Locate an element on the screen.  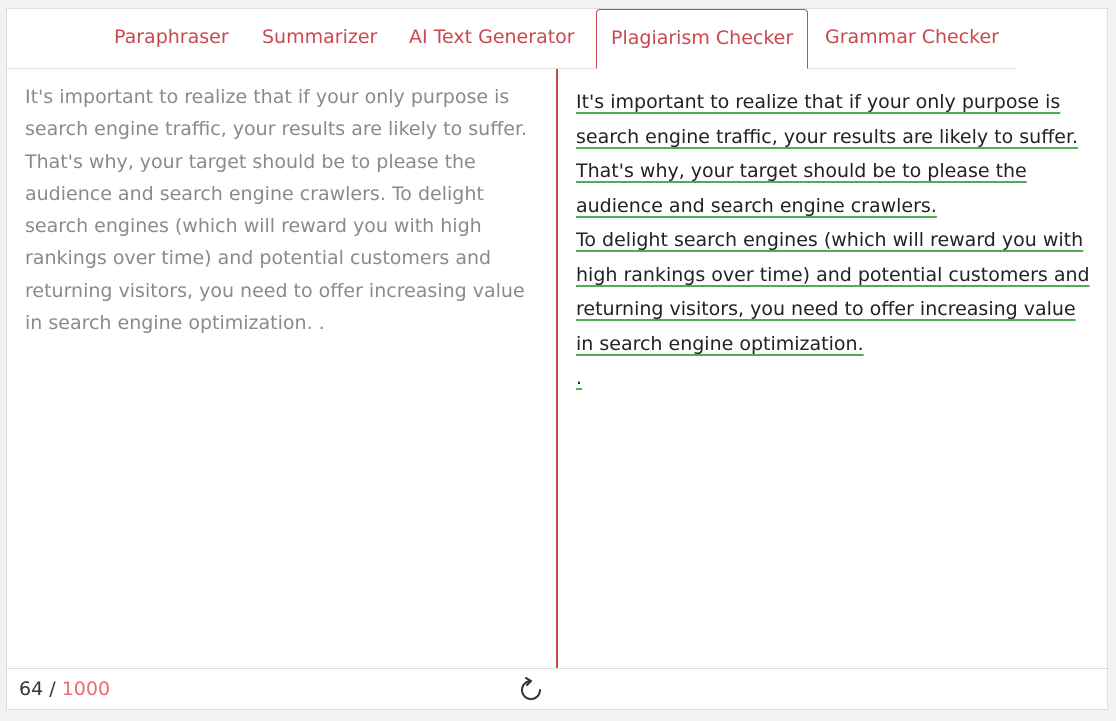
footer-bar: 64 / 1000 is located at coordinates (557, 688).